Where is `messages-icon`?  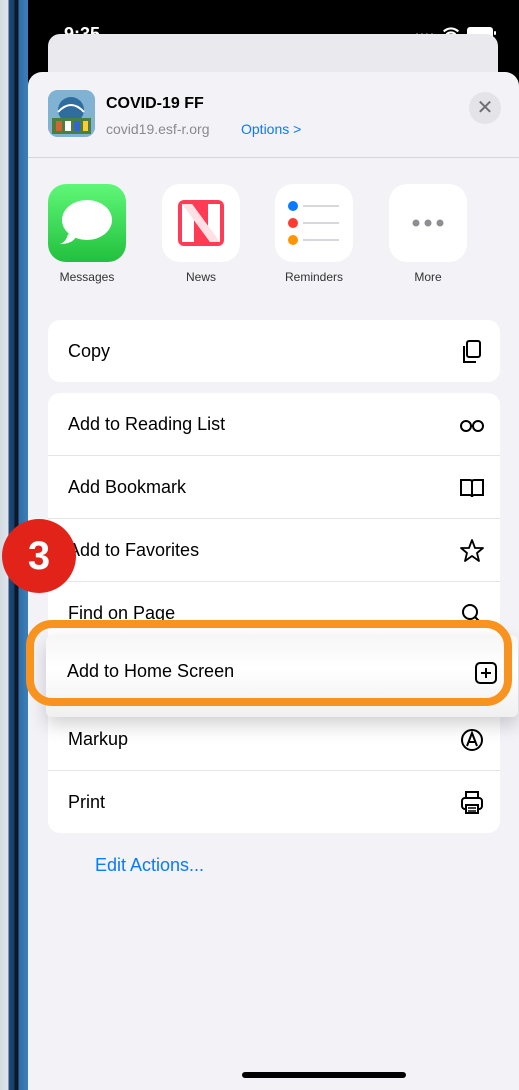 messages-icon is located at coordinates (87, 223).